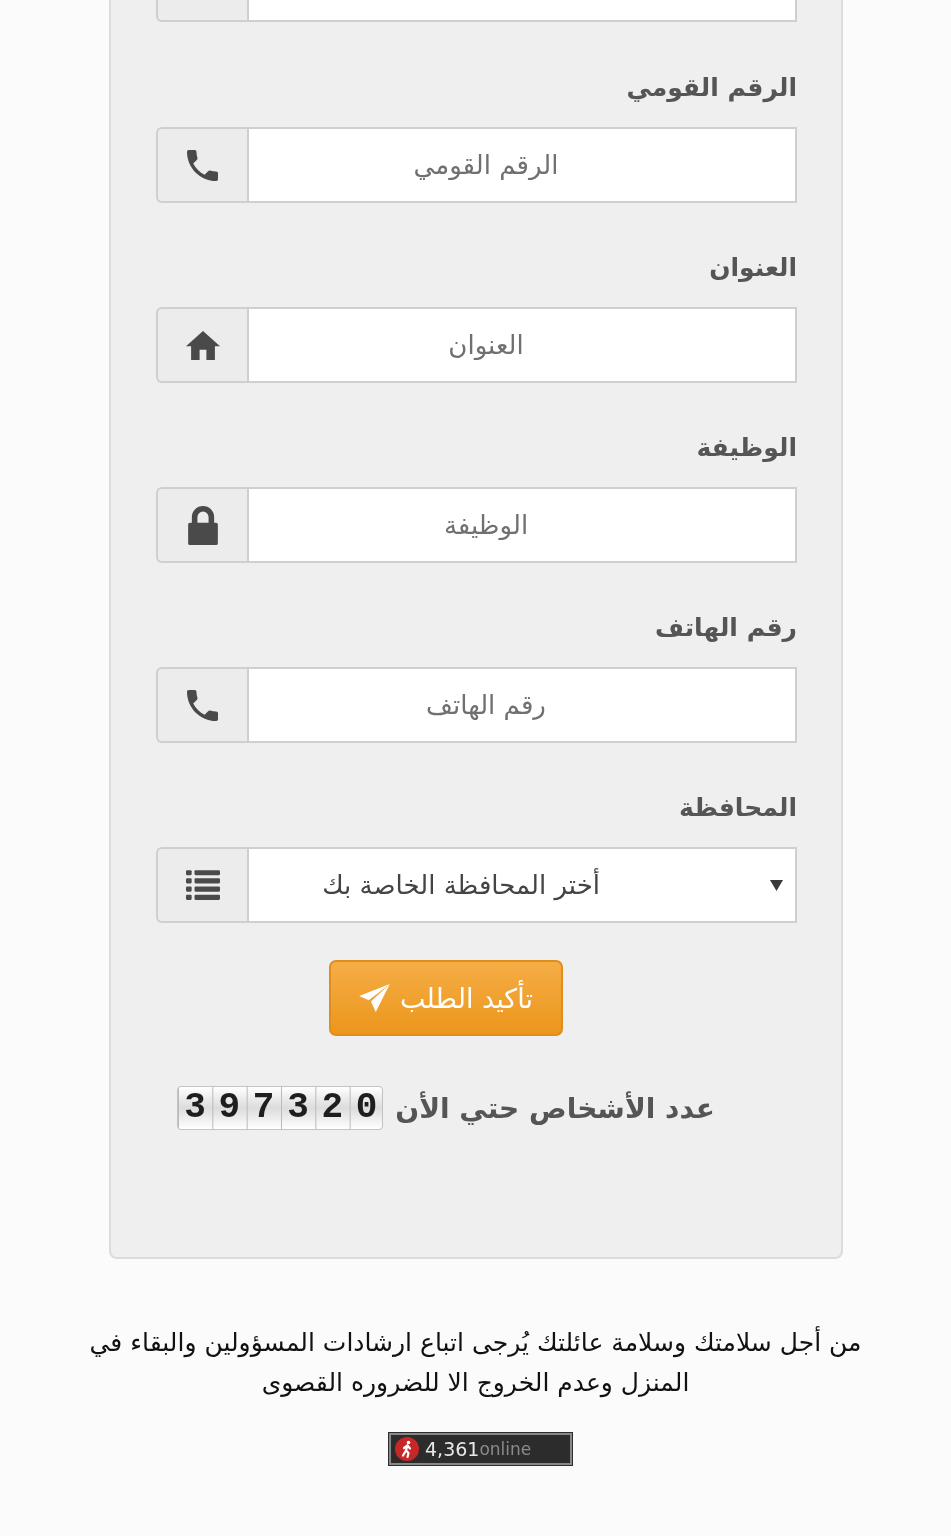  Describe the element at coordinates (522, 11) in the screenshot. I see `input-field` at that location.